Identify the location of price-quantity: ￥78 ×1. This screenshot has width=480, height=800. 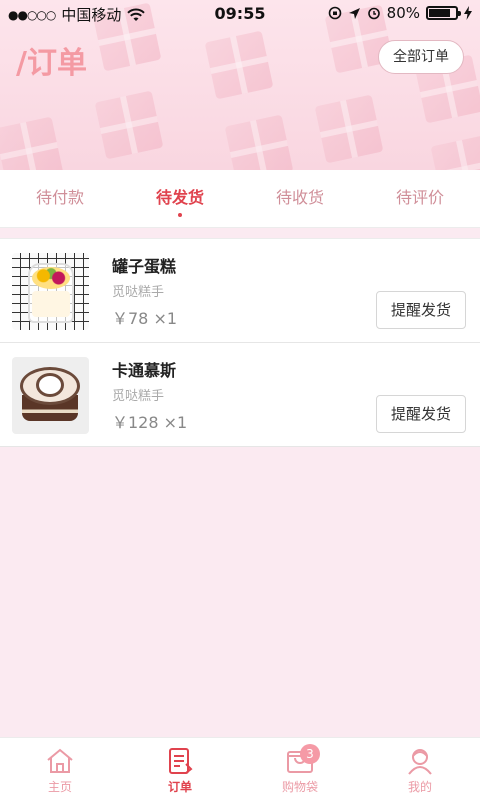
(145, 318).